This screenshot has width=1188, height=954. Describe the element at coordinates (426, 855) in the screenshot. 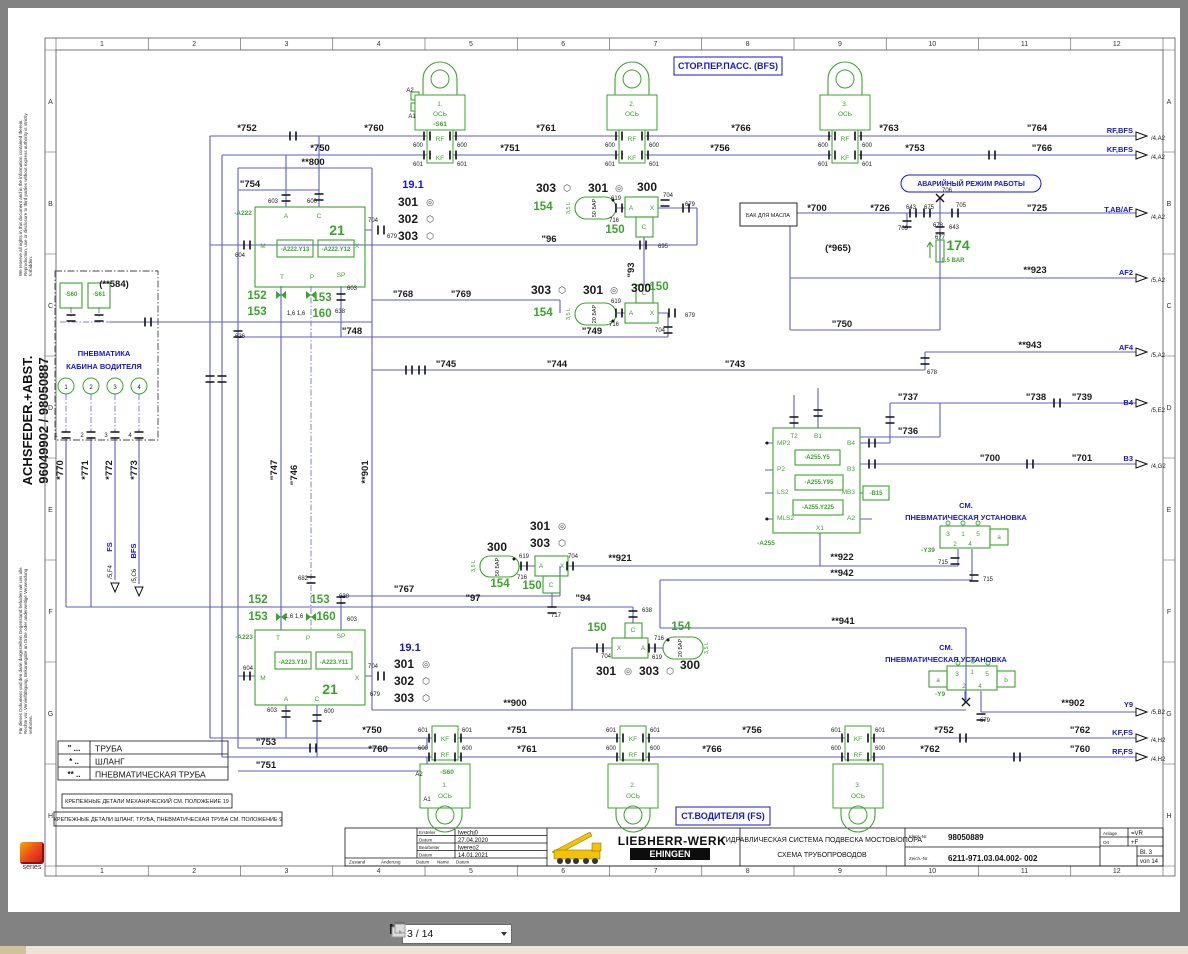

I see `tb-f4-label: Datum` at that location.